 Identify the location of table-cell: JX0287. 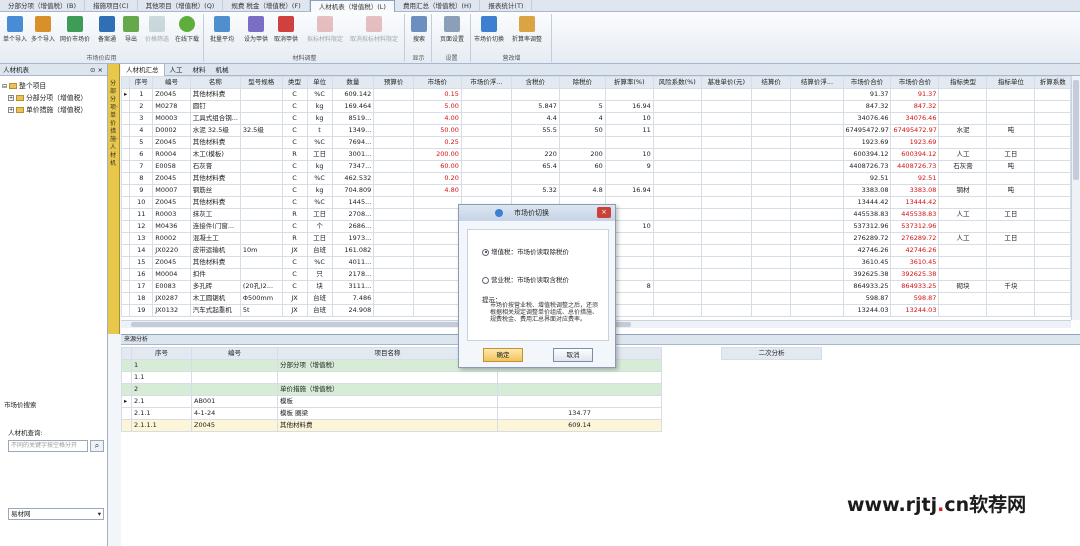
(171, 298).